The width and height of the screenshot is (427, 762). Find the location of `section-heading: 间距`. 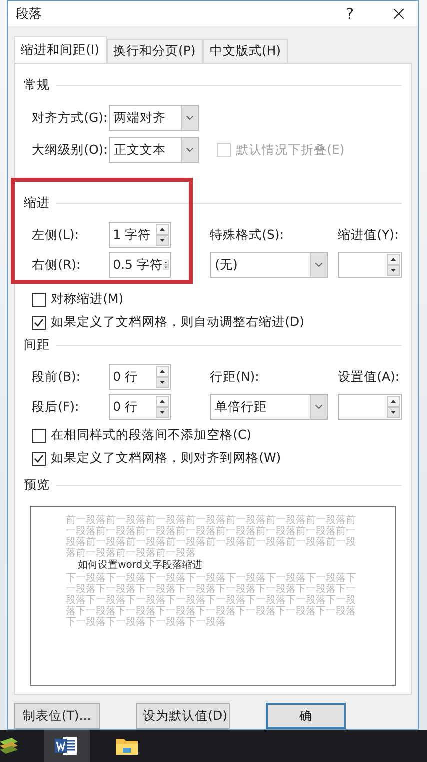

section-heading: 间距 is located at coordinates (37, 345).